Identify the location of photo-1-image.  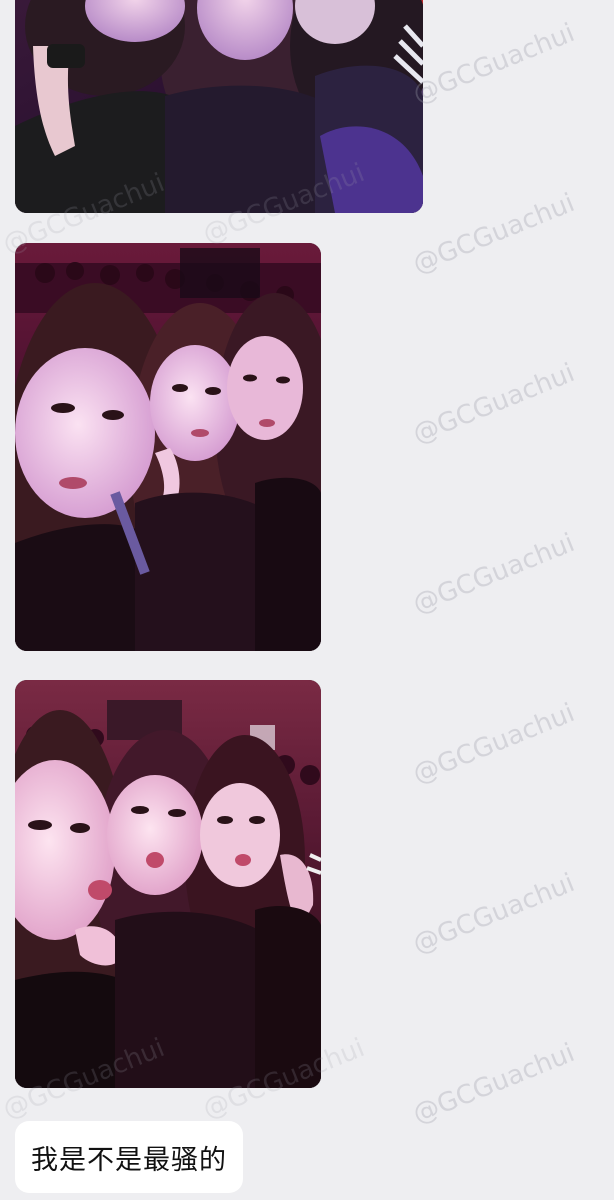
(219, 106).